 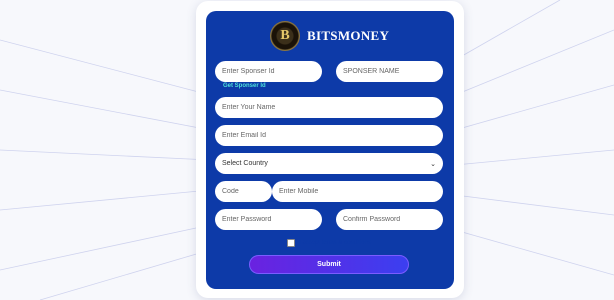 I want to click on name-input, so click(x=329, y=107).